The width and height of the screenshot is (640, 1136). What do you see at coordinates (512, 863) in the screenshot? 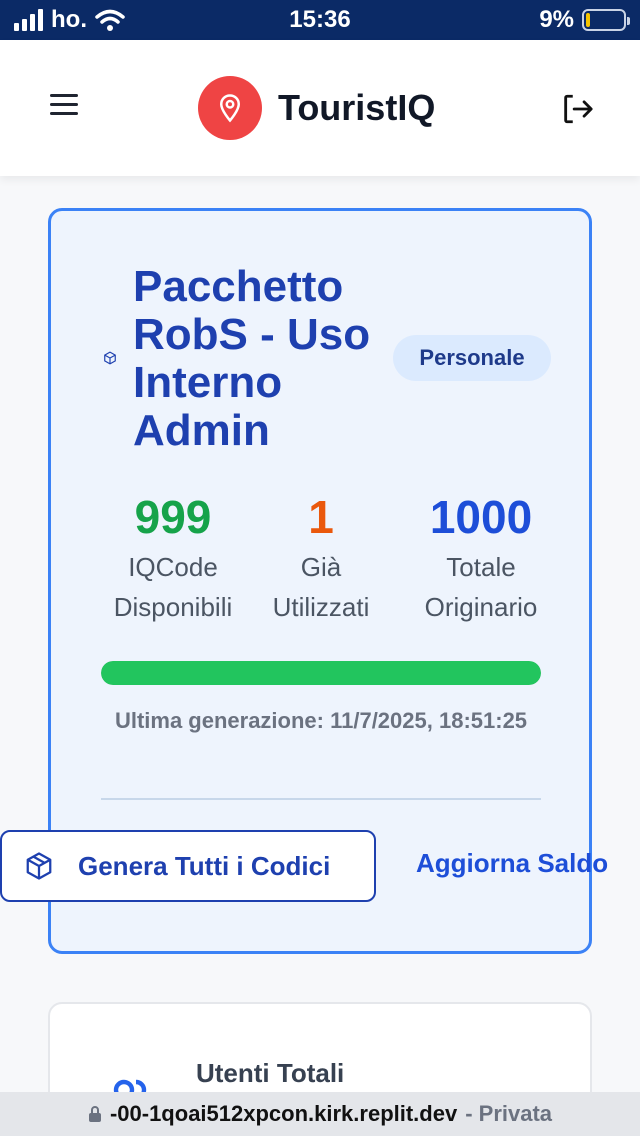
I see `refresh-balance-button: Aggiorna Saldo` at bounding box center [512, 863].